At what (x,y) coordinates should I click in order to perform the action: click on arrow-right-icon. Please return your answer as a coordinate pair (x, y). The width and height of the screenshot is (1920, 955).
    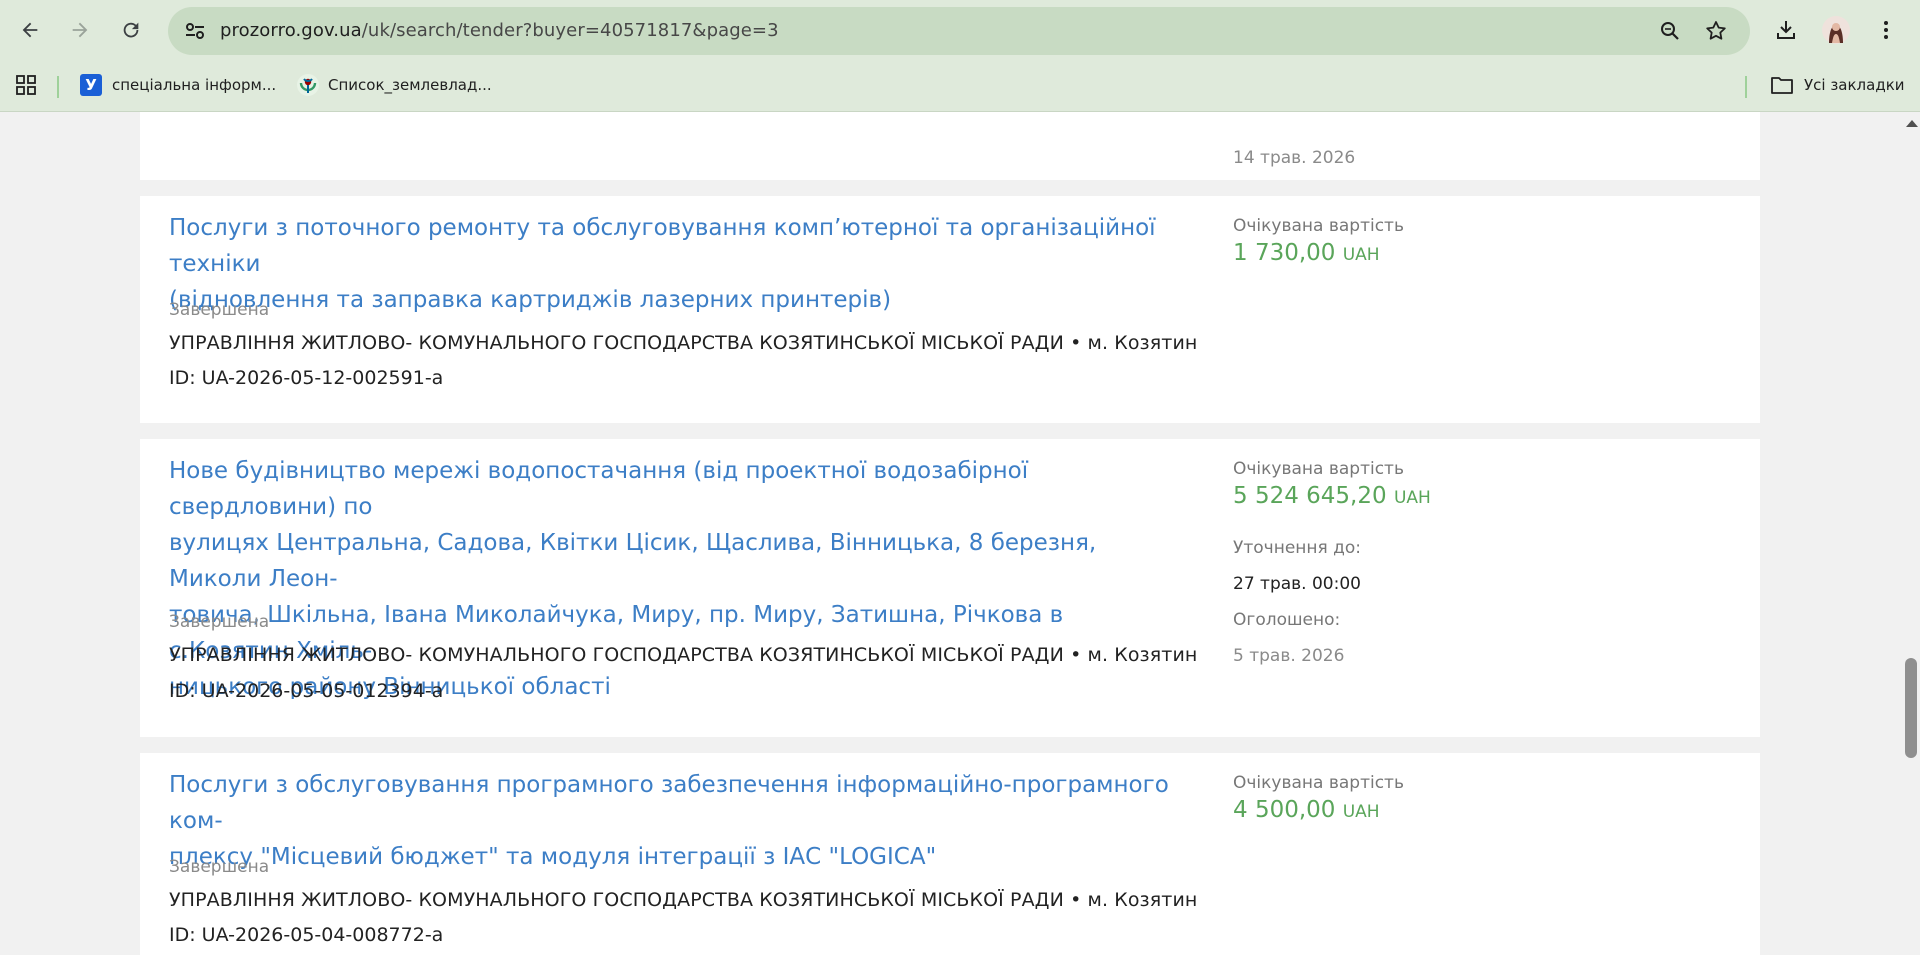
    Looking at the image, I should click on (80, 30).